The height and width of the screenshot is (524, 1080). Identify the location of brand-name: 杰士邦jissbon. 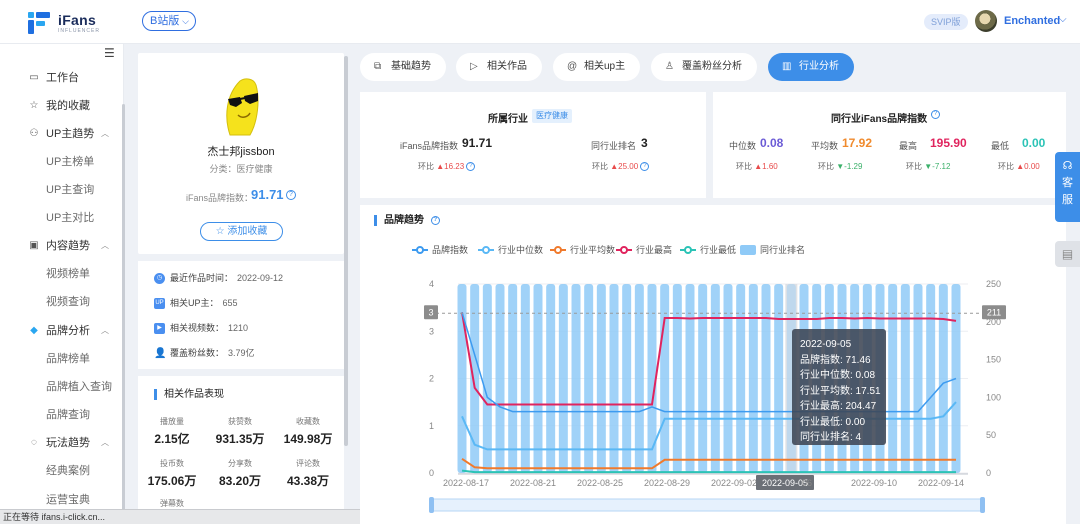
(241, 152).